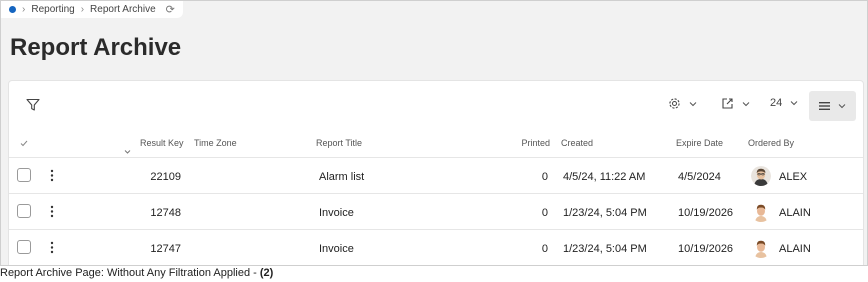 The width and height of the screenshot is (868, 282). Describe the element at coordinates (96, 47) in the screenshot. I see `page-title: Report Archive` at that location.